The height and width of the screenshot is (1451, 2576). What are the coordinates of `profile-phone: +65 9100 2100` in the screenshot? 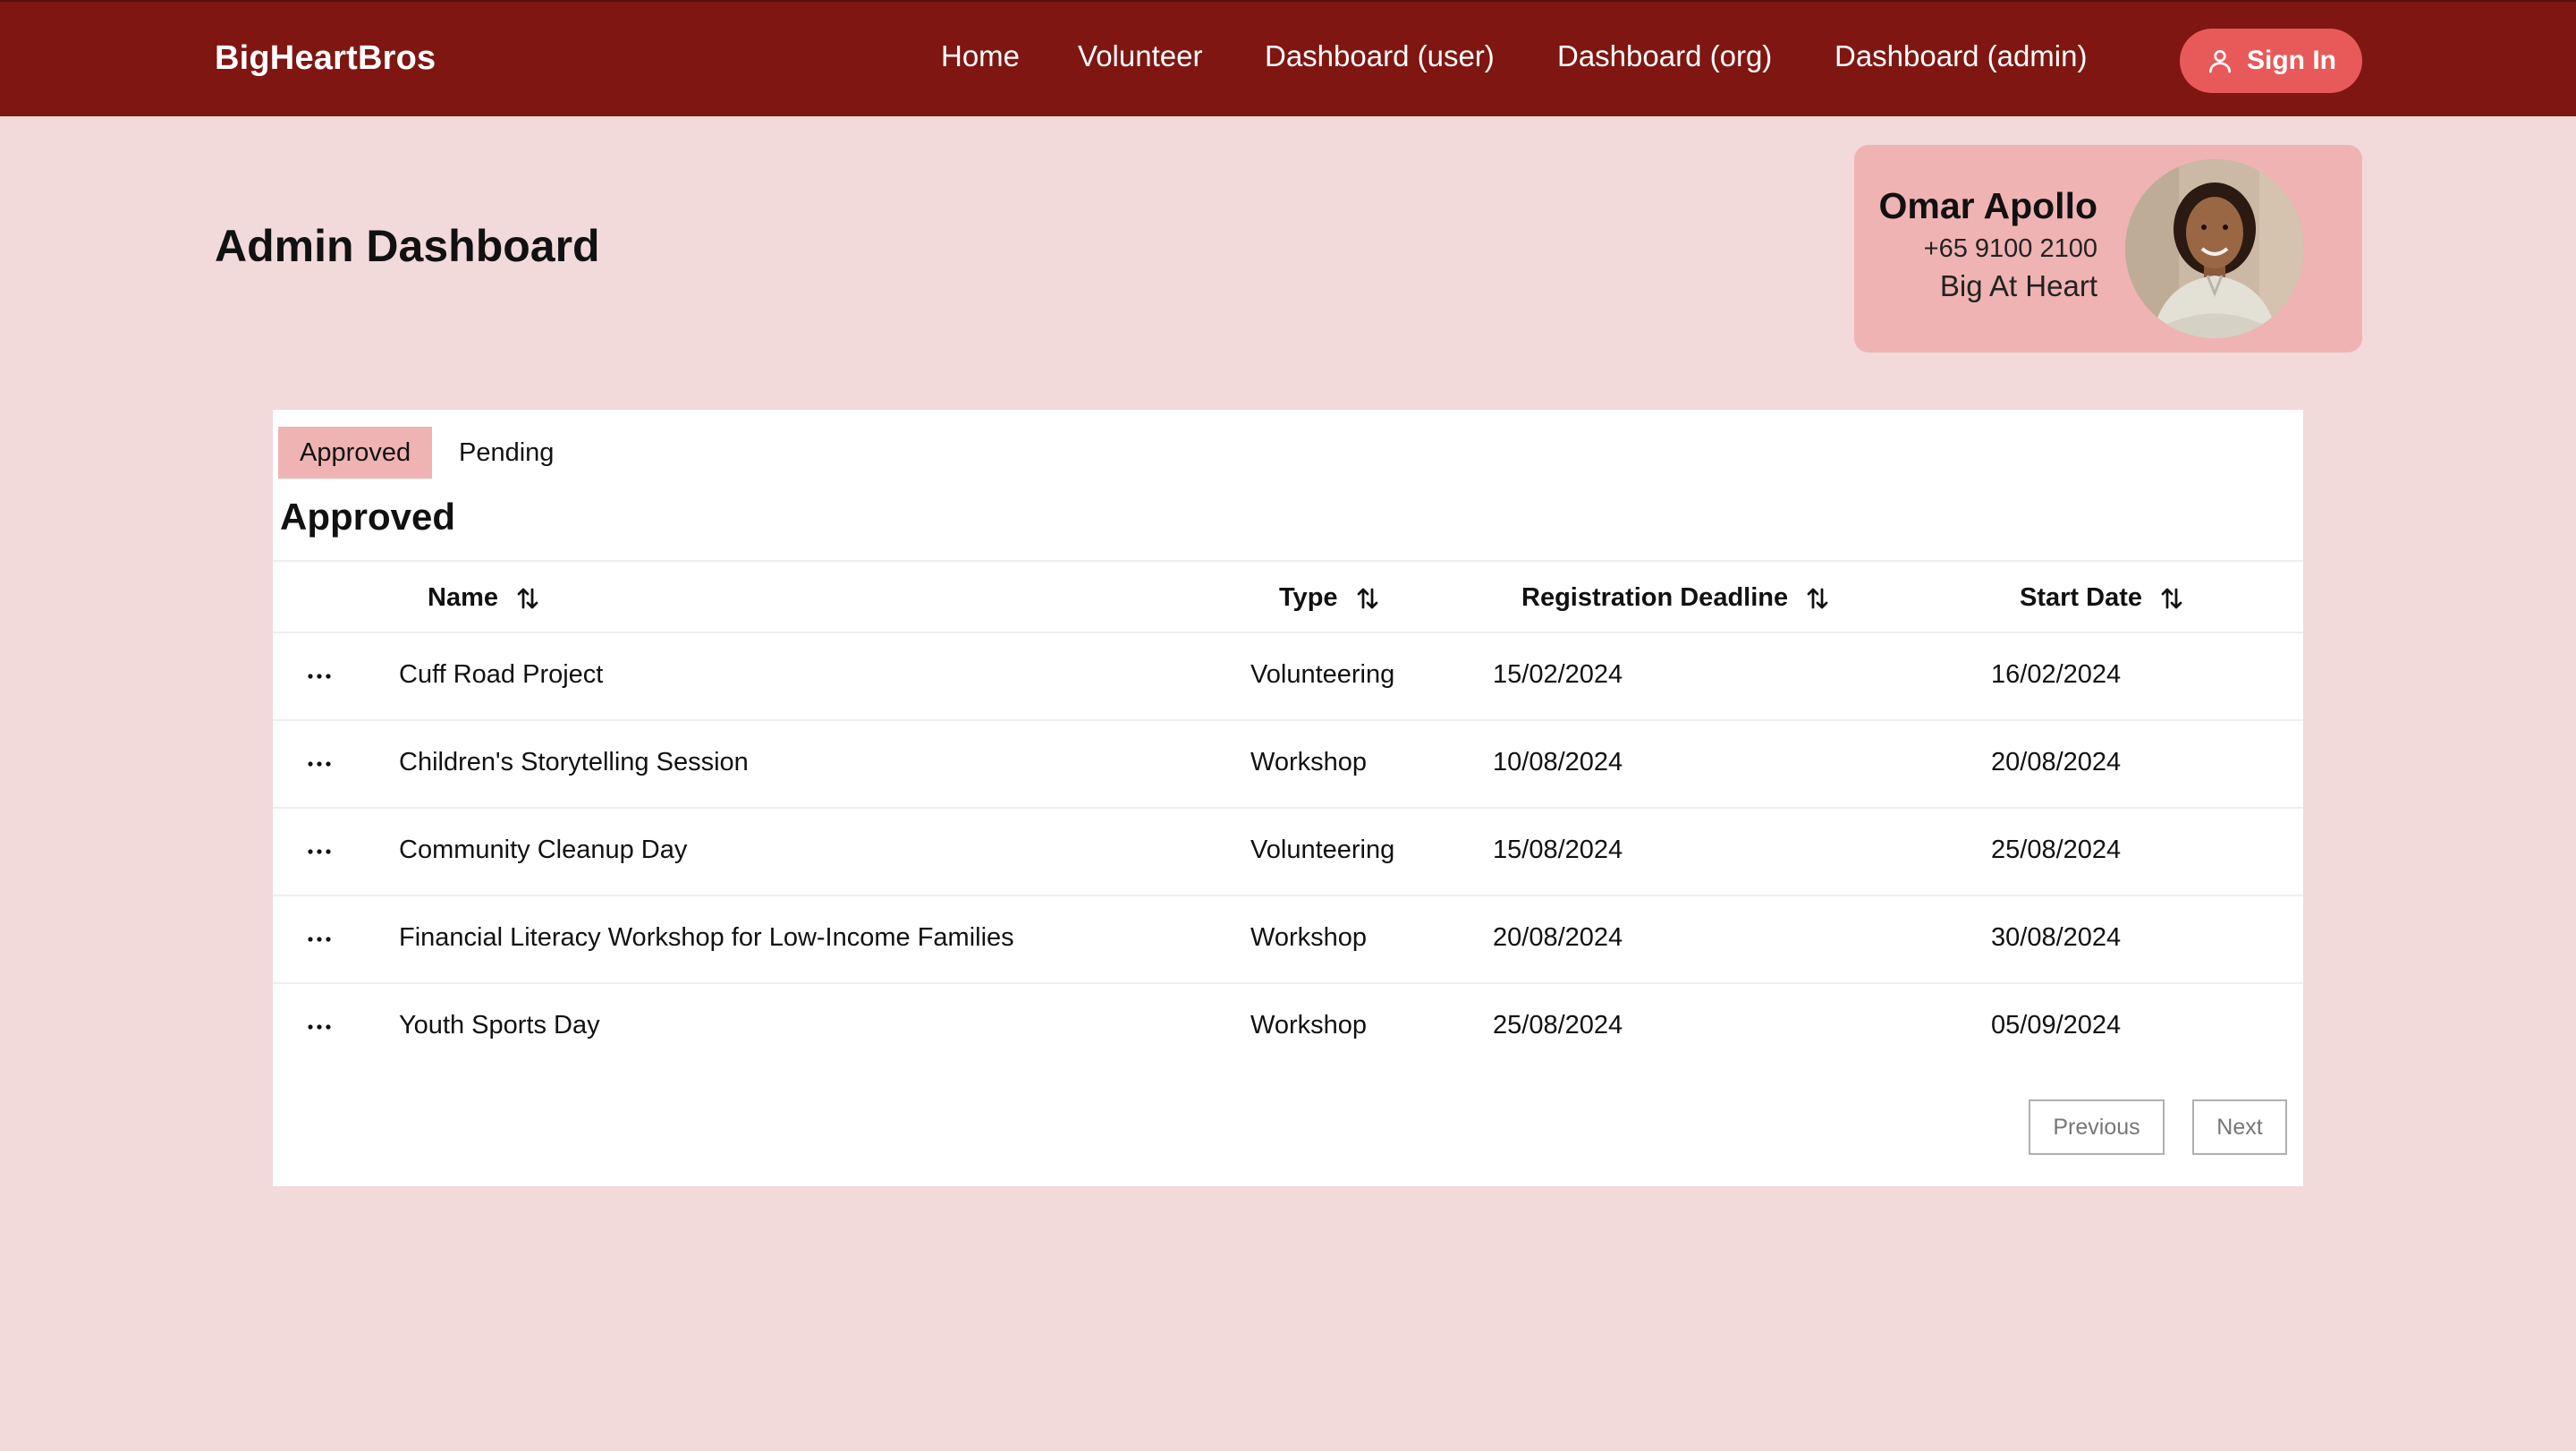 It's located at (2010, 248).